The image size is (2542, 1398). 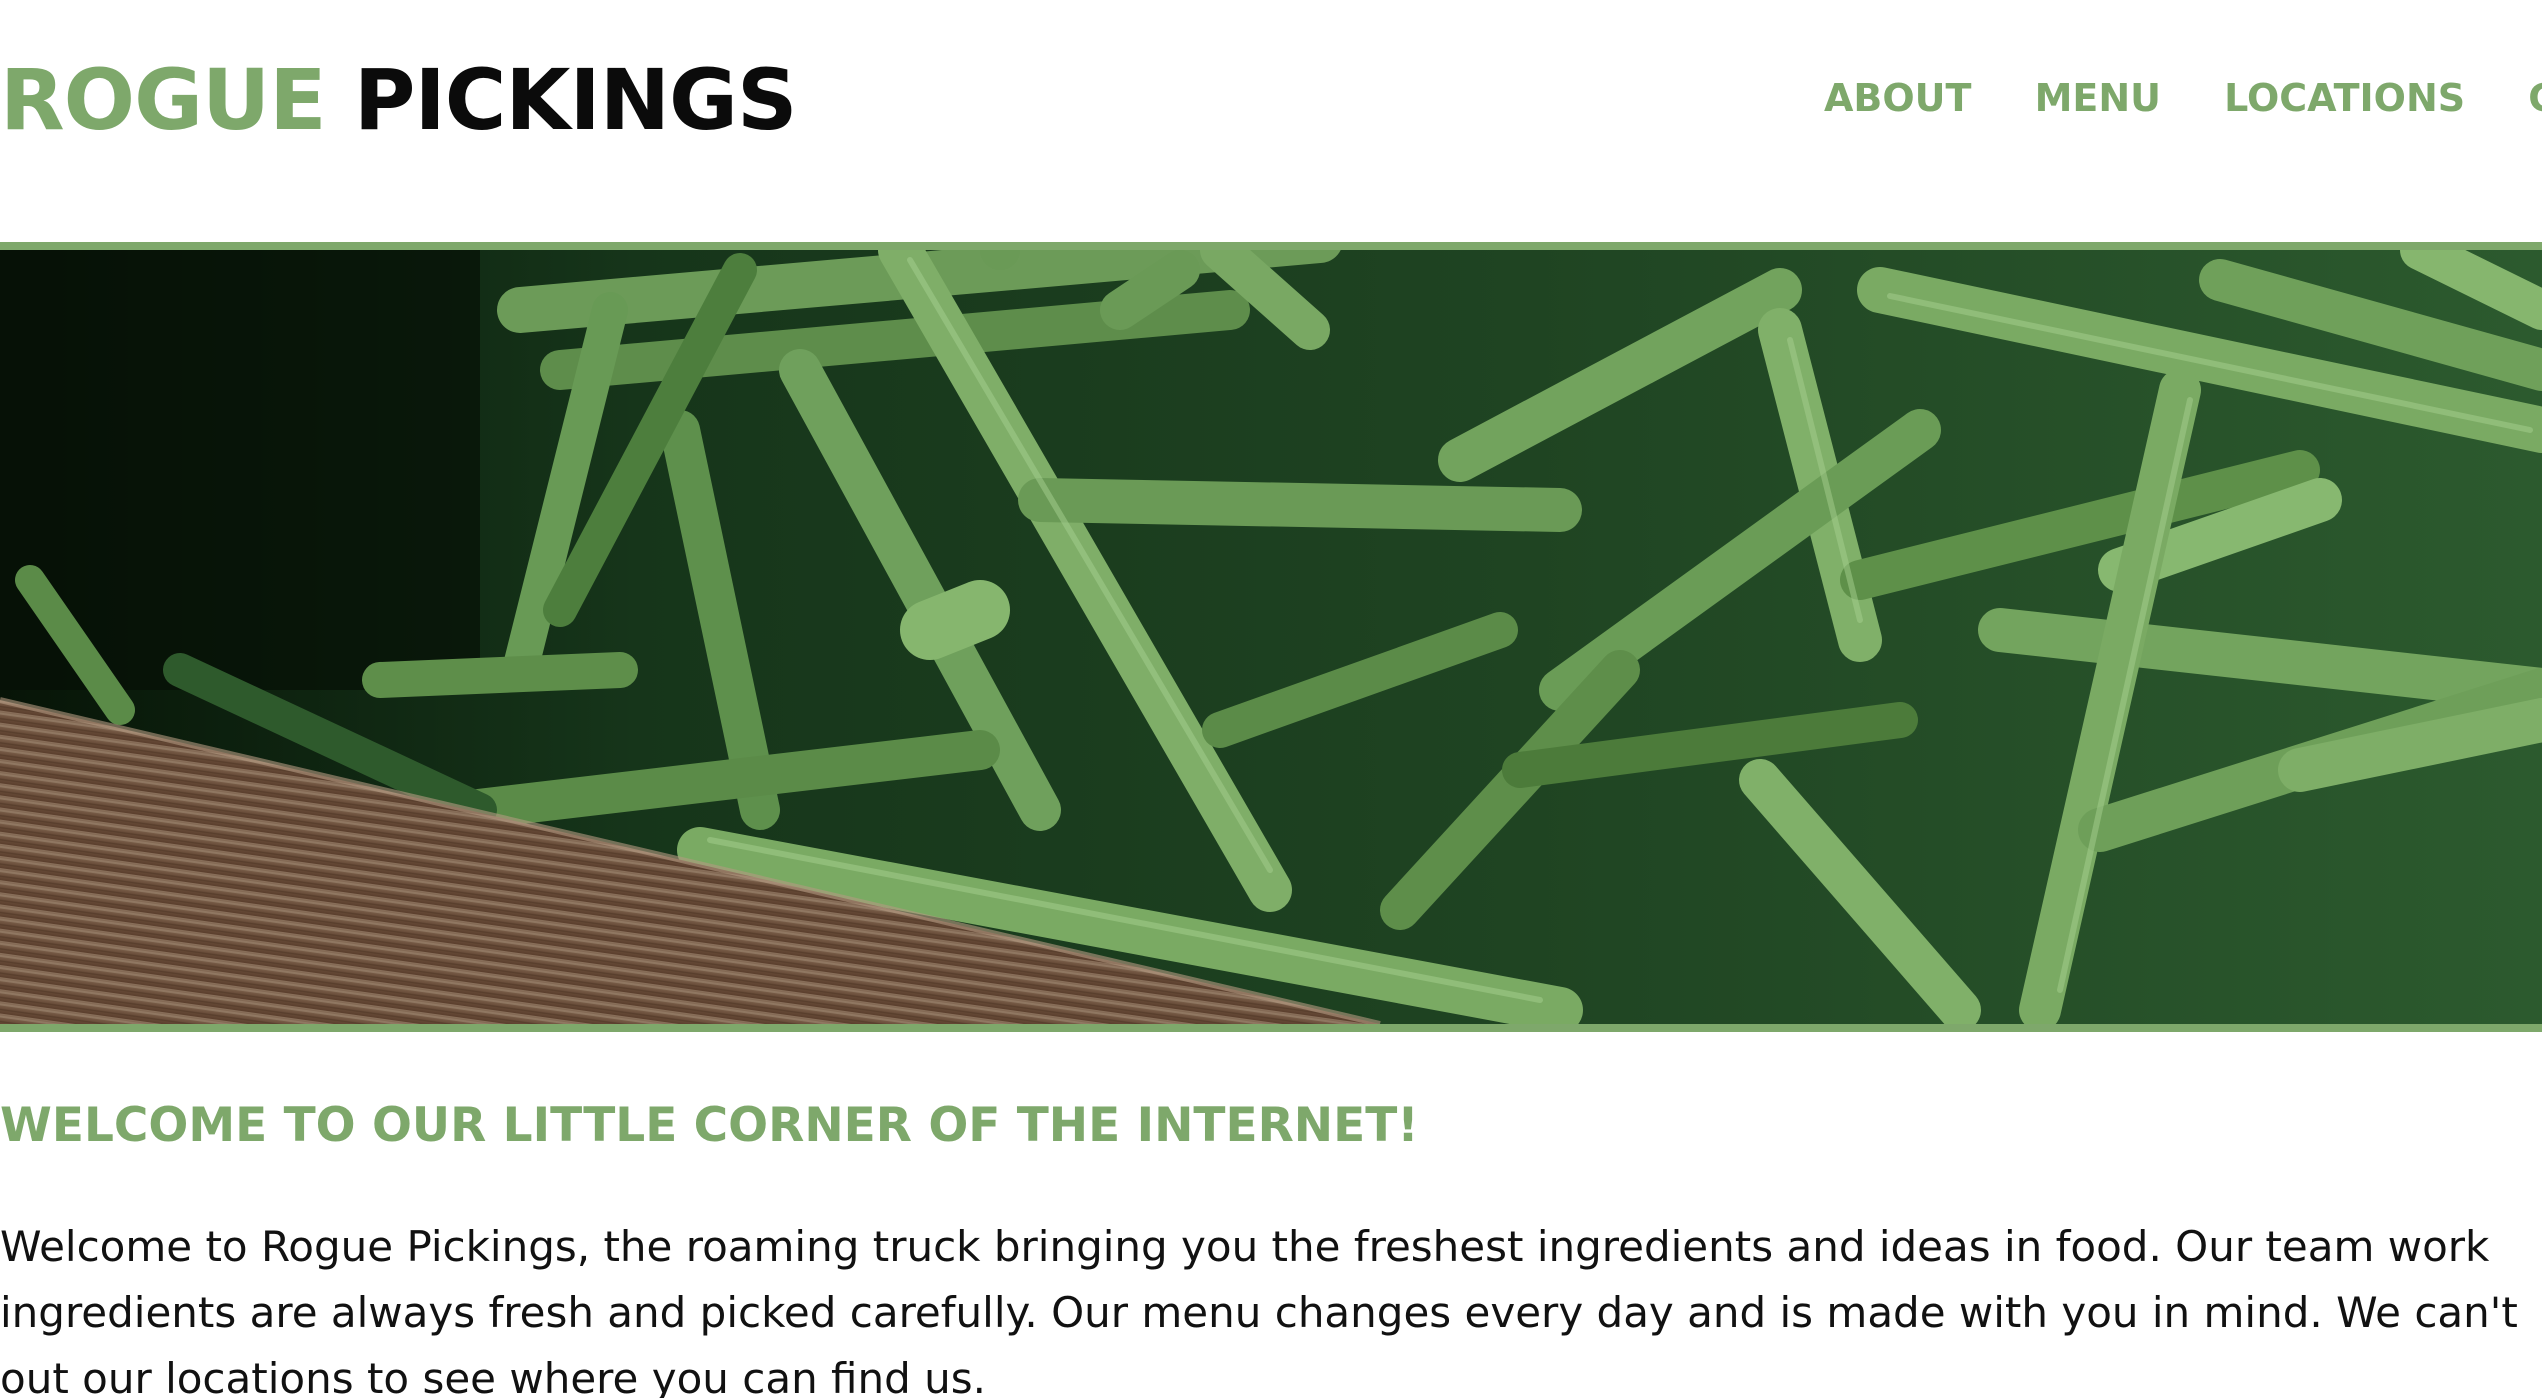 What do you see at coordinates (2183, 98) in the screenshot?
I see `main-nav: ABOUT MENU LOCATIONS GA` at bounding box center [2183, 98].